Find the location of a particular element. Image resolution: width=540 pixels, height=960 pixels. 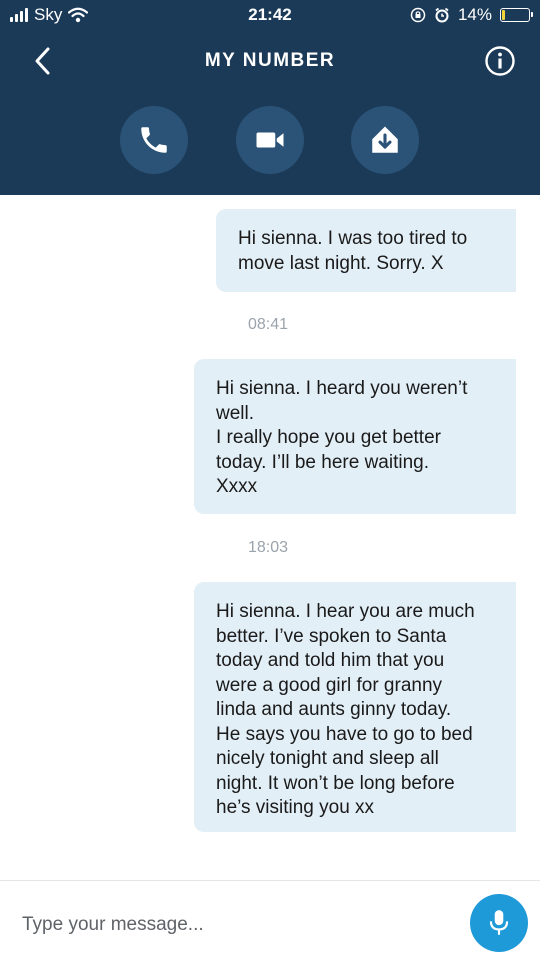

message-timestamp: 08:41 is located at coordinates (268, 324).